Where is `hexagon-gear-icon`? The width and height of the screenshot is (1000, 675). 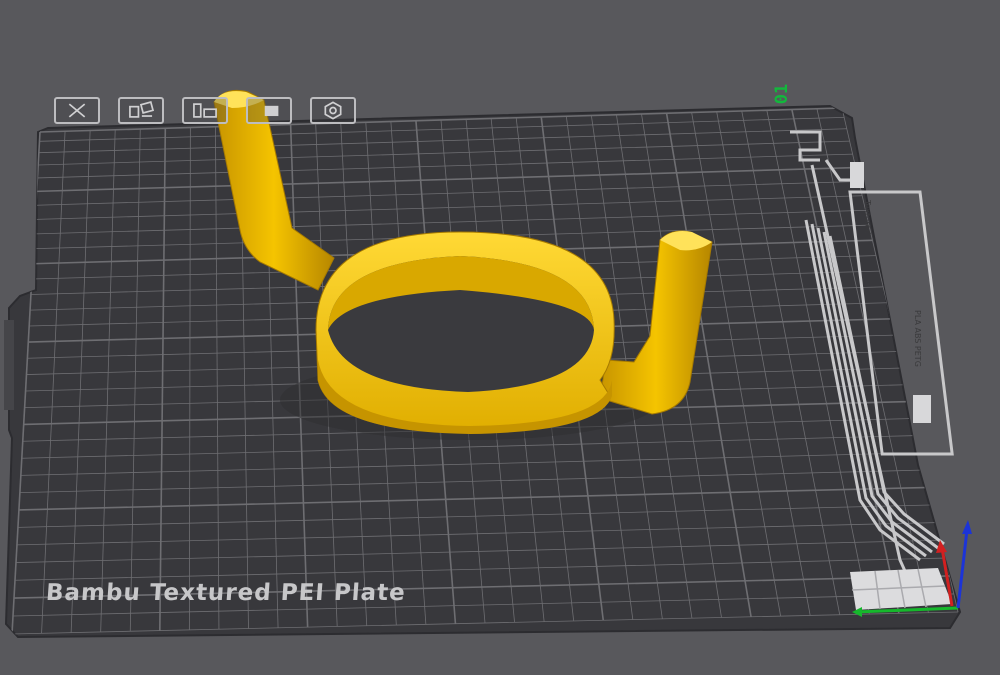 hexagon-gear-icon is located at coordinates (333, 110).